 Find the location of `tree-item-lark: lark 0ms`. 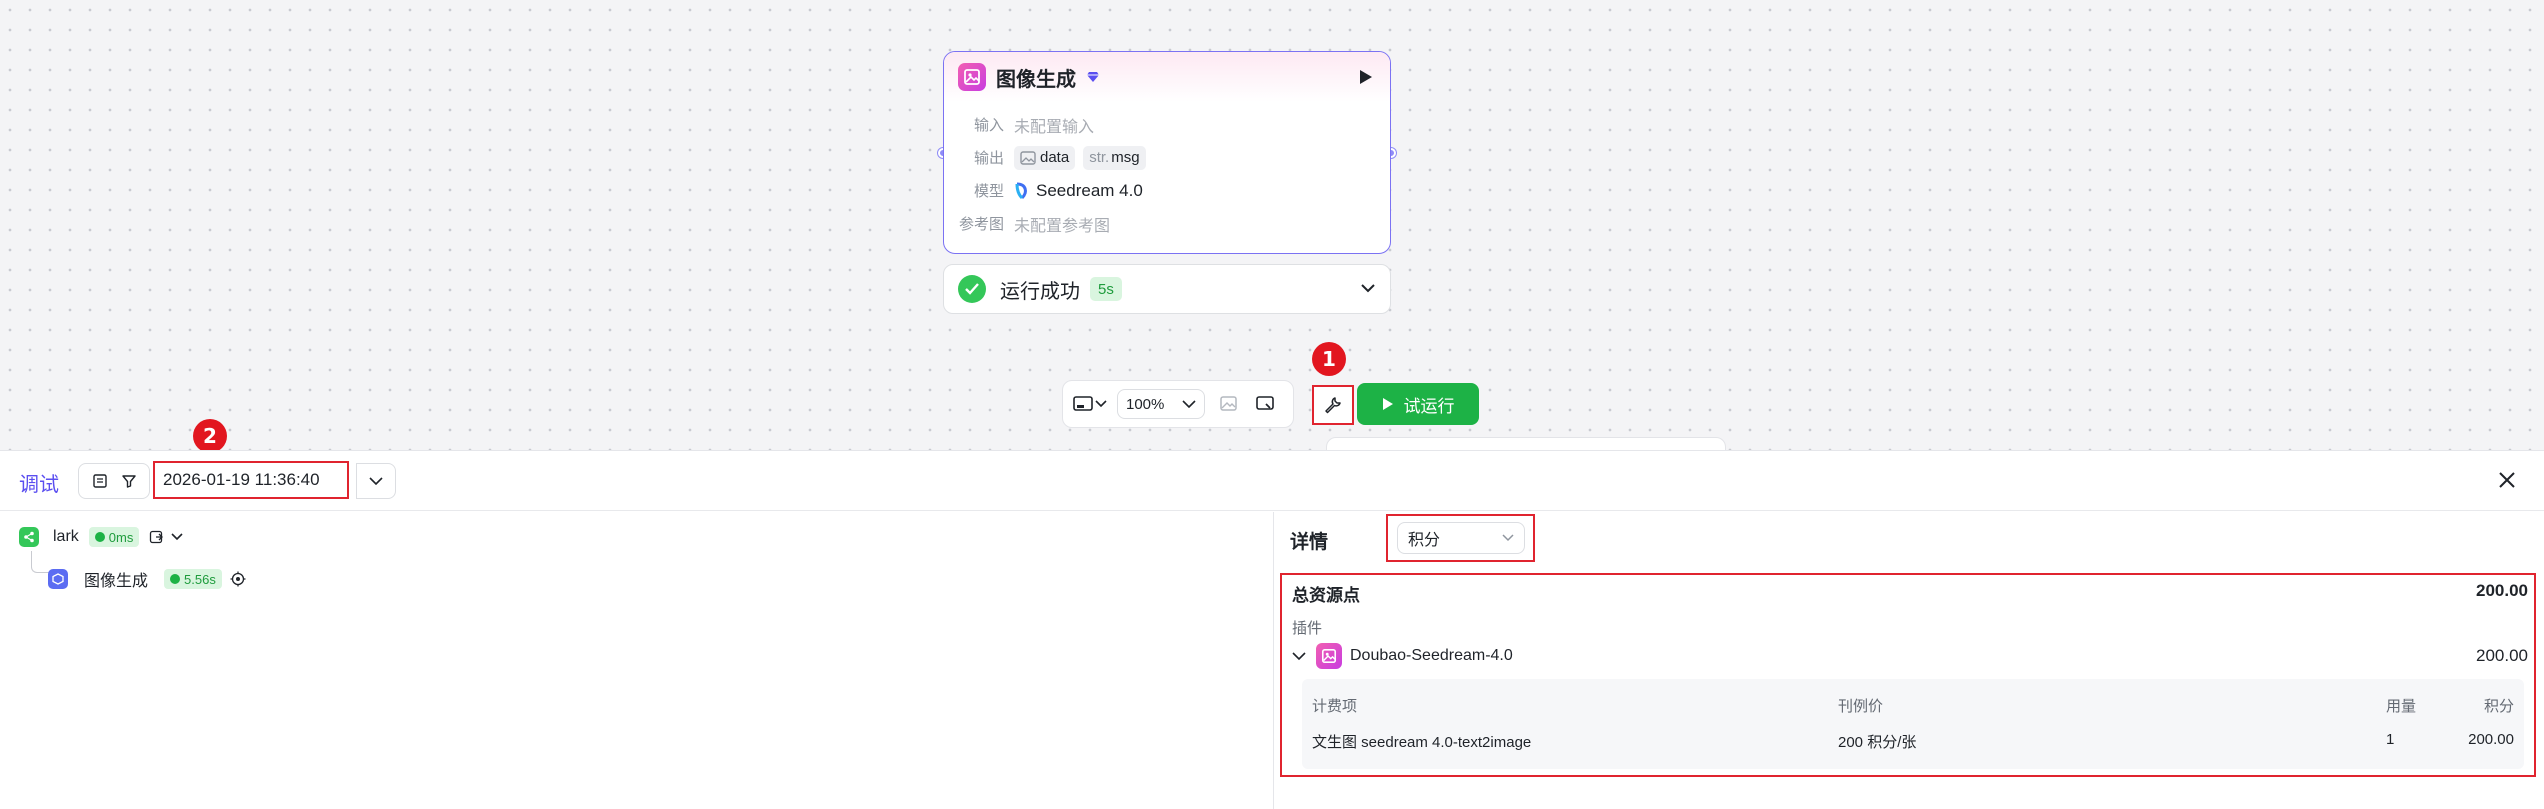

tree-item-lark: lark 0ms is located at coordinates (101, 537).